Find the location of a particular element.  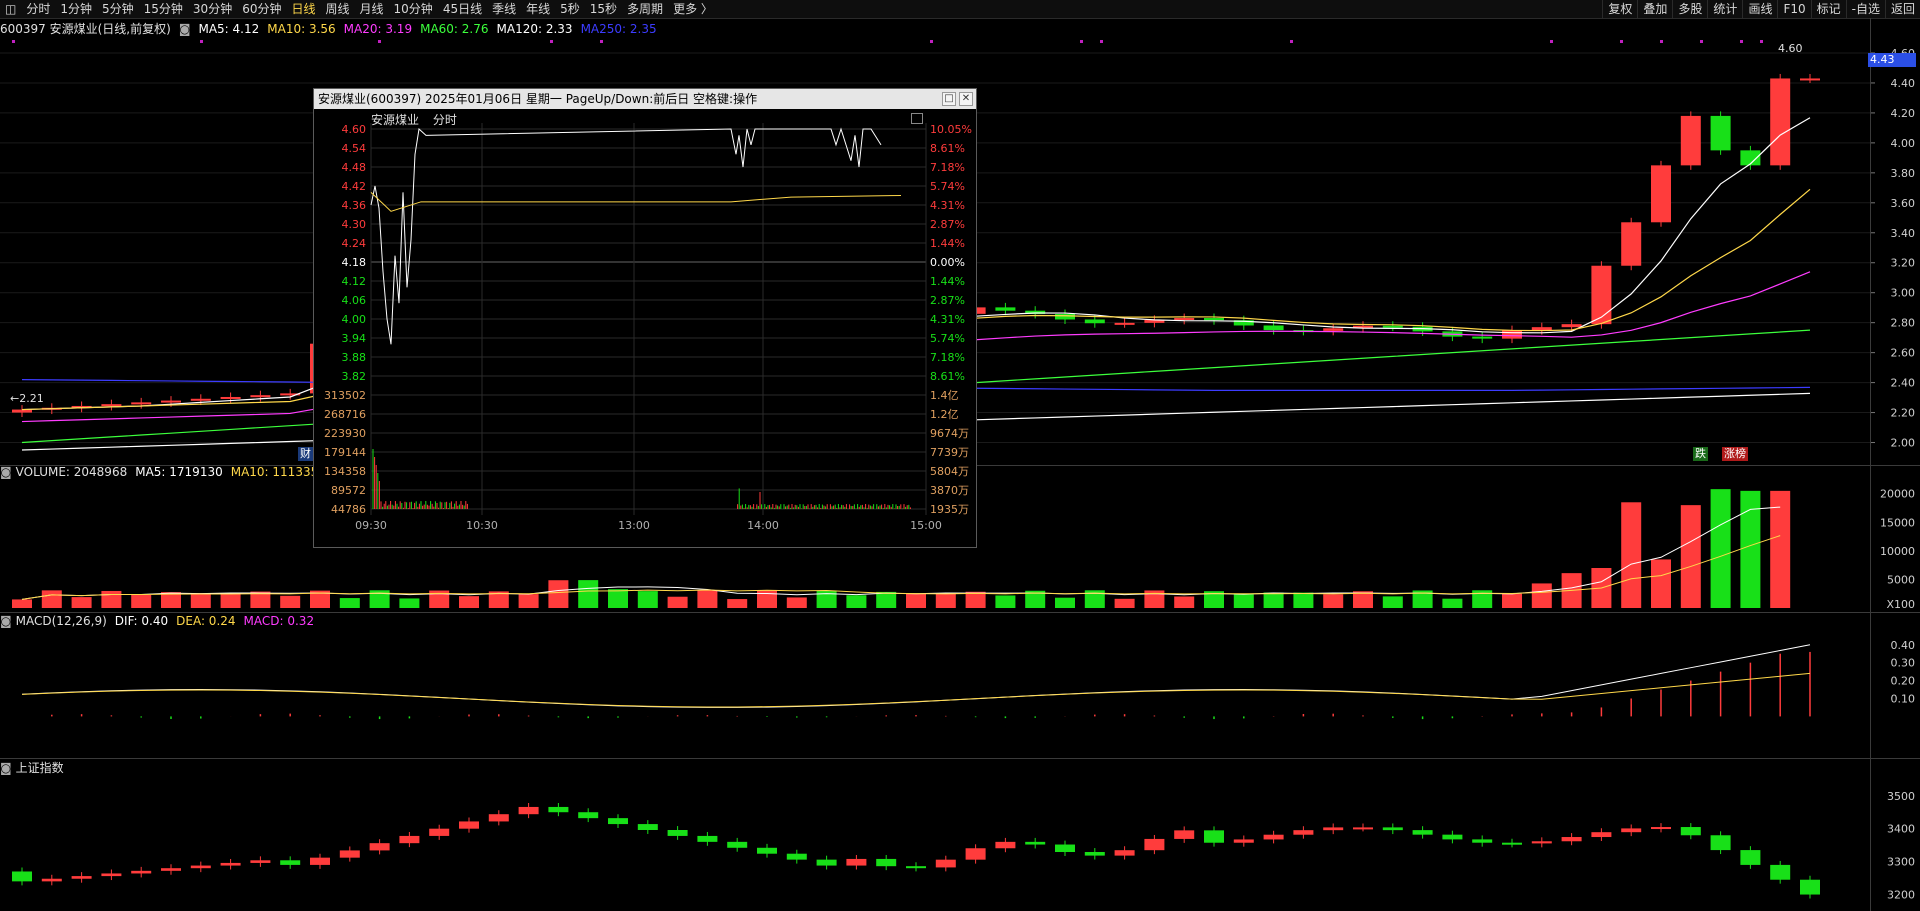

period-tab-6: 日线 is located at coordinates (303, 9).